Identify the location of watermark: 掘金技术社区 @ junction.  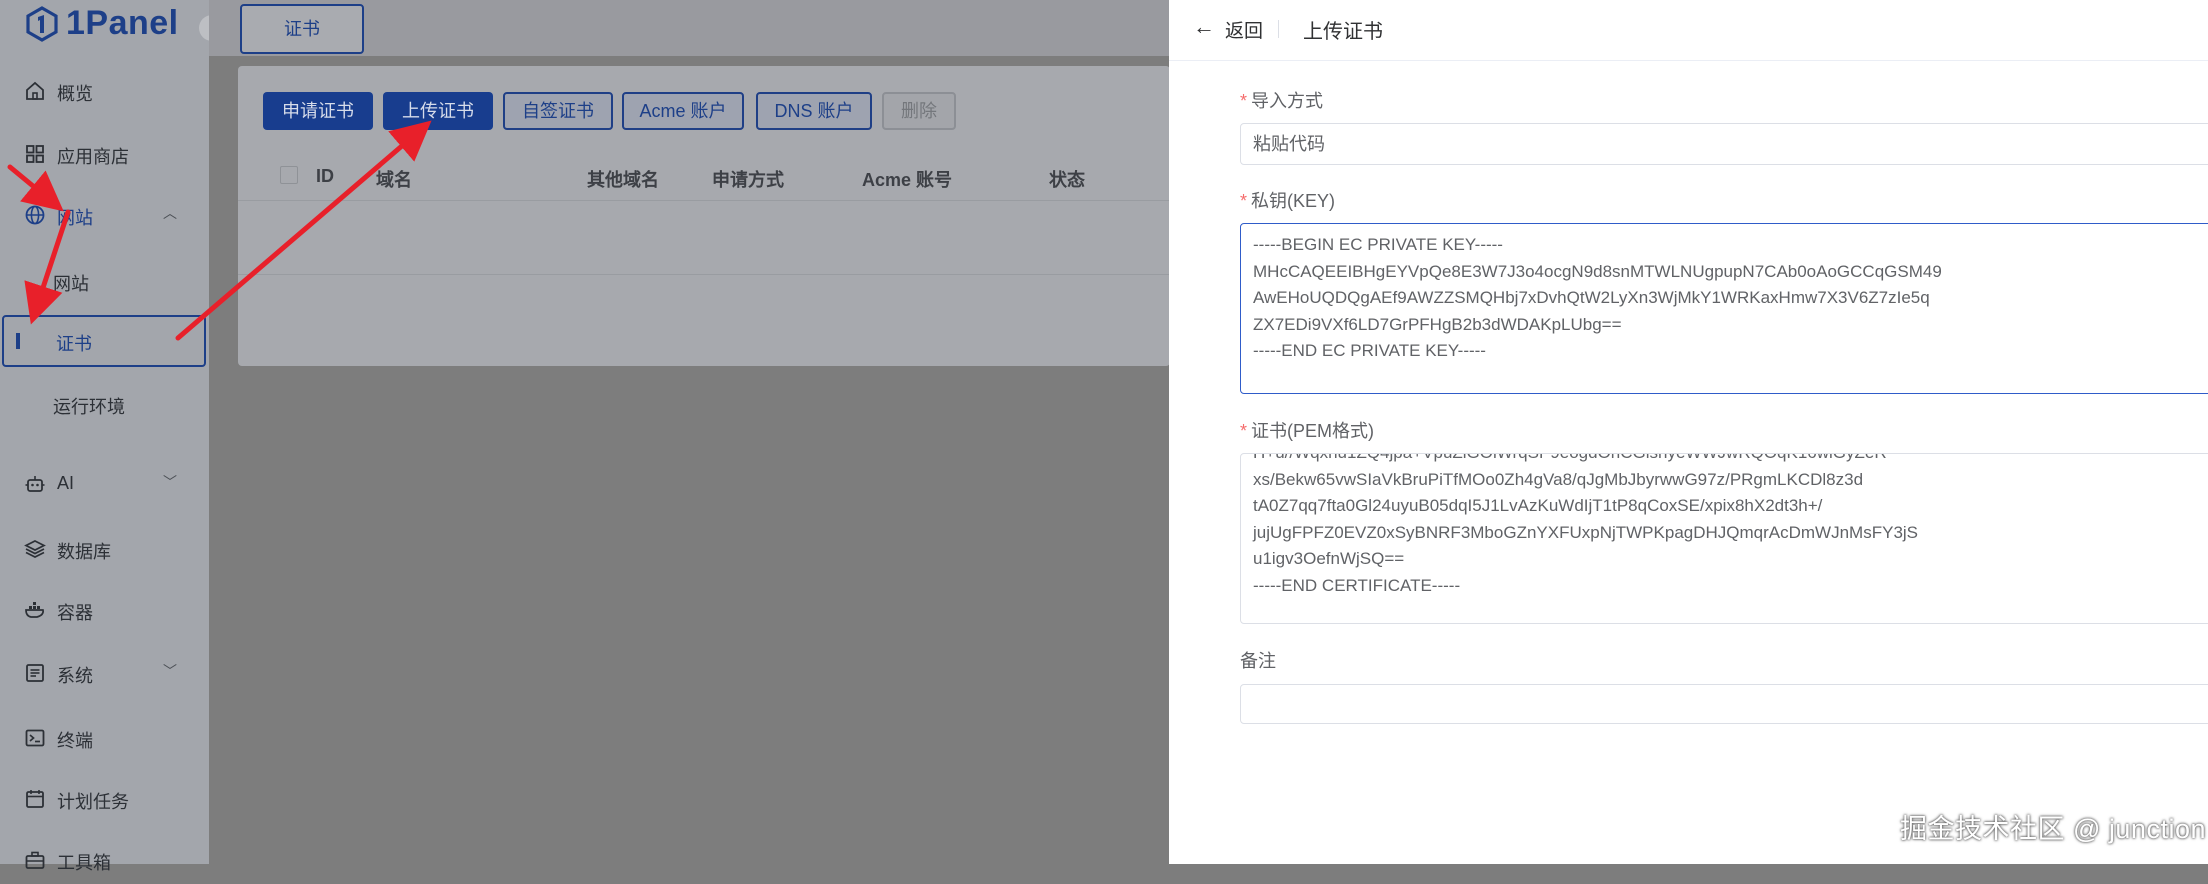
(2053, 829).